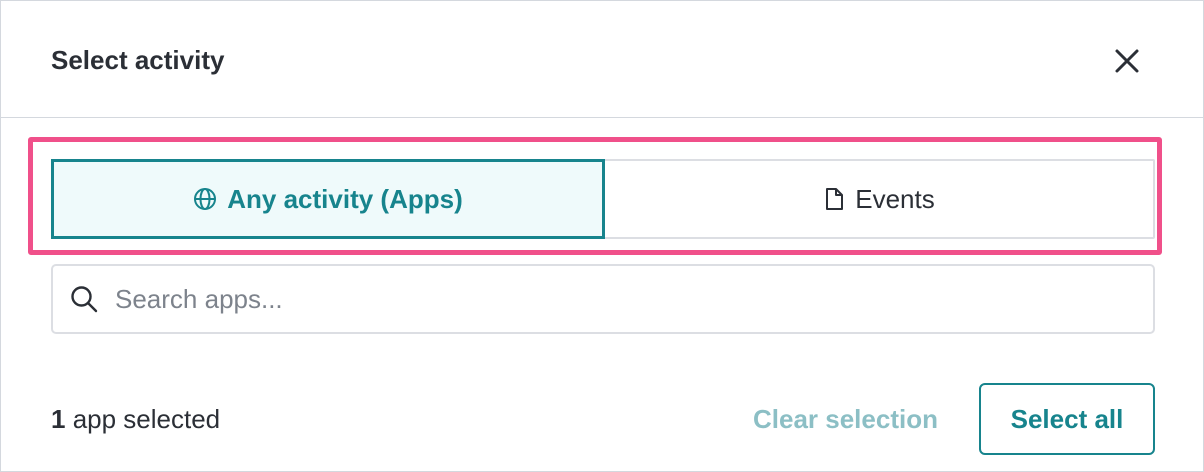 The height and width of the screenshot is (472, 1204). I want to click on search-box, so click(603, 299).